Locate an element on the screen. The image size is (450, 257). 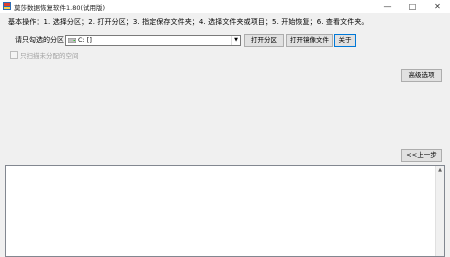
unallocated-only-checkbox is located at coordinates (14, 55).